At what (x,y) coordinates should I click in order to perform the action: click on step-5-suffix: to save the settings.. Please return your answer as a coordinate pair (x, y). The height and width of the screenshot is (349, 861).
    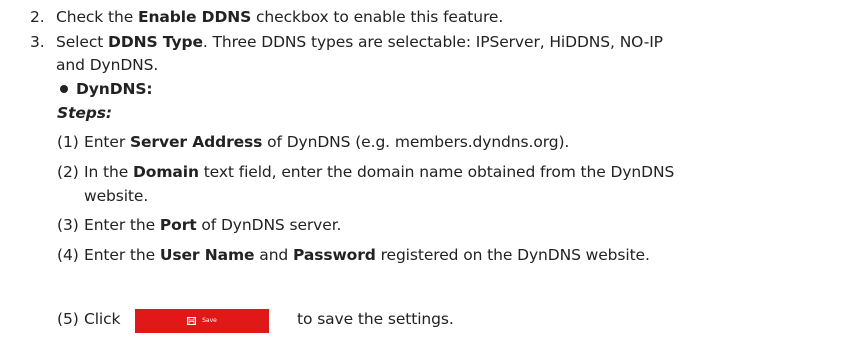
    Looking at the image, I should click on (375, 319).